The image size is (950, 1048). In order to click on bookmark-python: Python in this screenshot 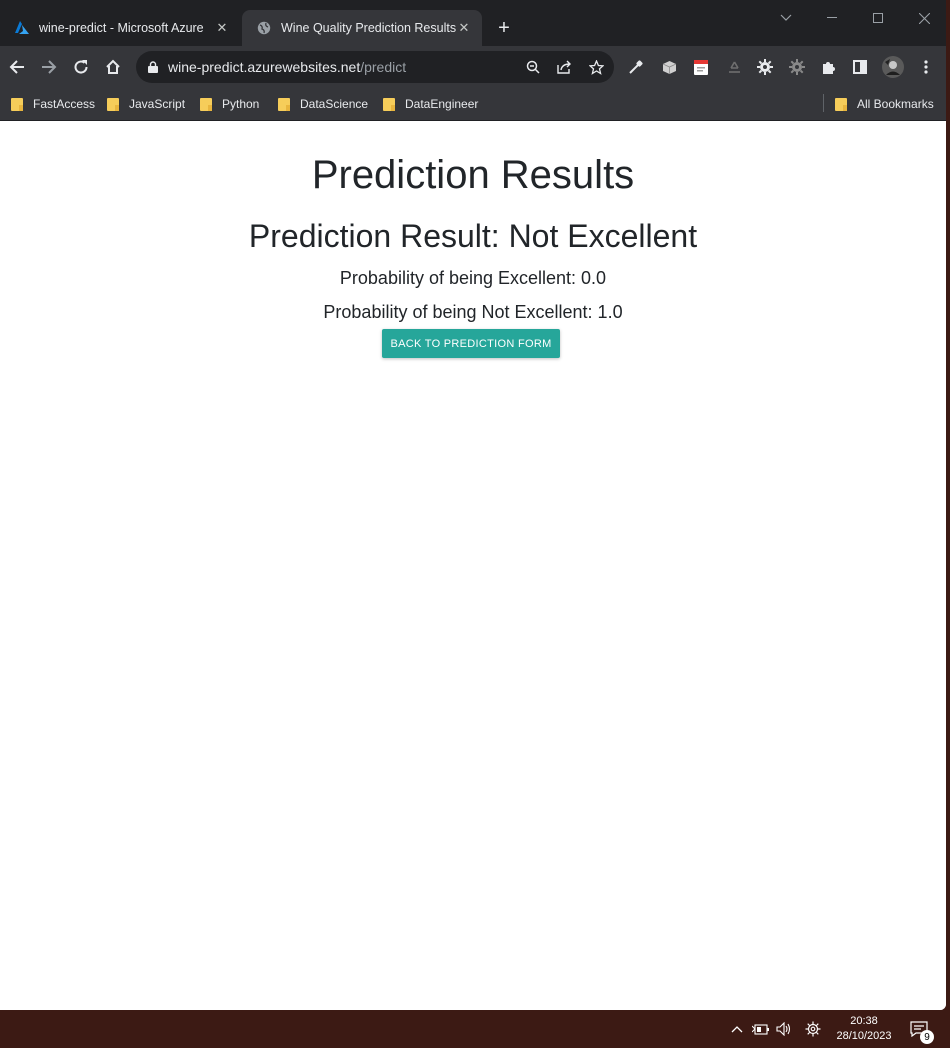, I will do `click(229, 104)`.